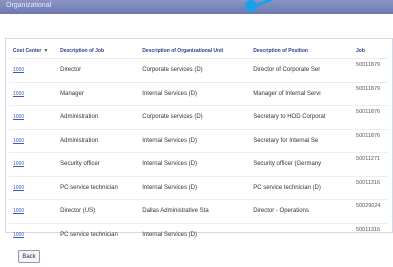 The height and width of the screenshot is (267, 393). Describe the element at coordinates (301, 164) in the screenshot. I see `position-cell: Security officer (Germany` at that location.